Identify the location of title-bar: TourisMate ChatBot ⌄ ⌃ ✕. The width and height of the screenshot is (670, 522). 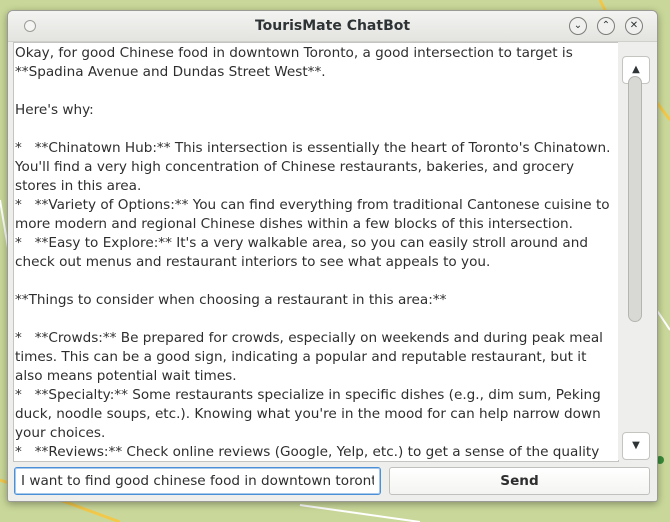
(332, 26).